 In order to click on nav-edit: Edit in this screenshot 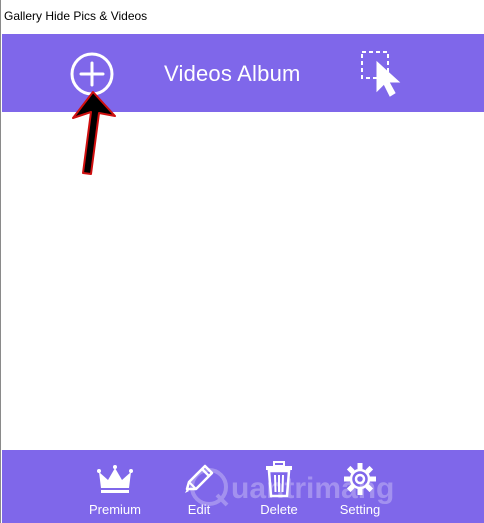, I will do `click(199, 486)`.